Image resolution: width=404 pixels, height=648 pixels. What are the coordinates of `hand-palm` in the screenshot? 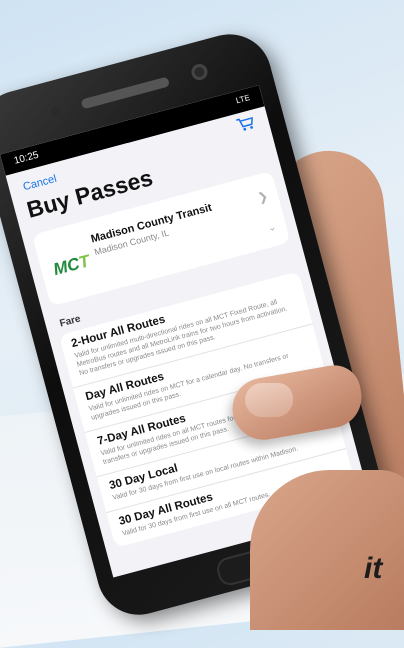 It's located at (327, 550).